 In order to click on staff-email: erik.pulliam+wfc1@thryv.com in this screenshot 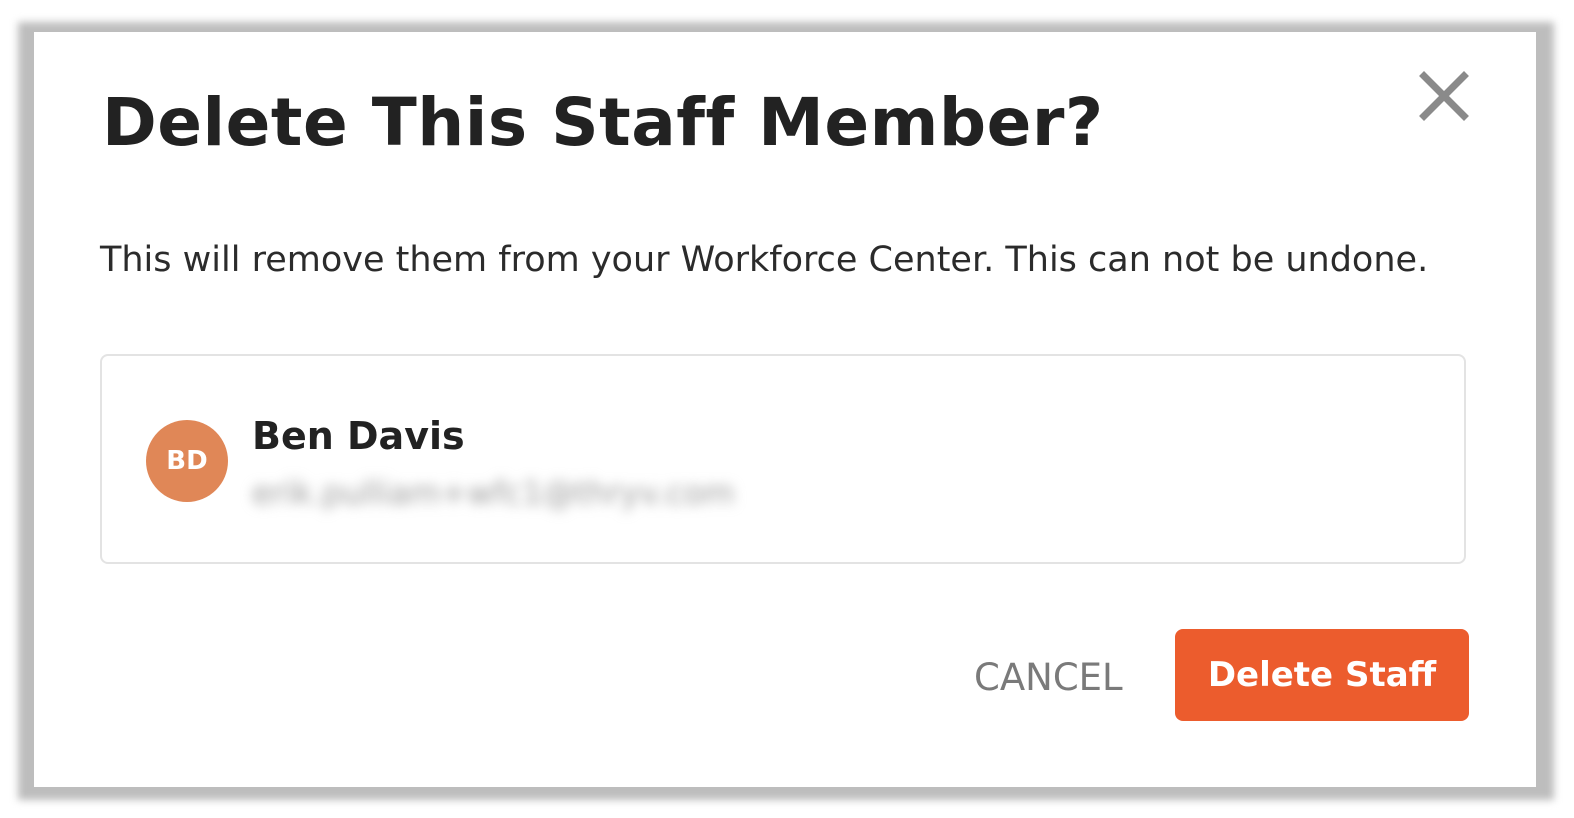, I will do `click(493, 493)`.